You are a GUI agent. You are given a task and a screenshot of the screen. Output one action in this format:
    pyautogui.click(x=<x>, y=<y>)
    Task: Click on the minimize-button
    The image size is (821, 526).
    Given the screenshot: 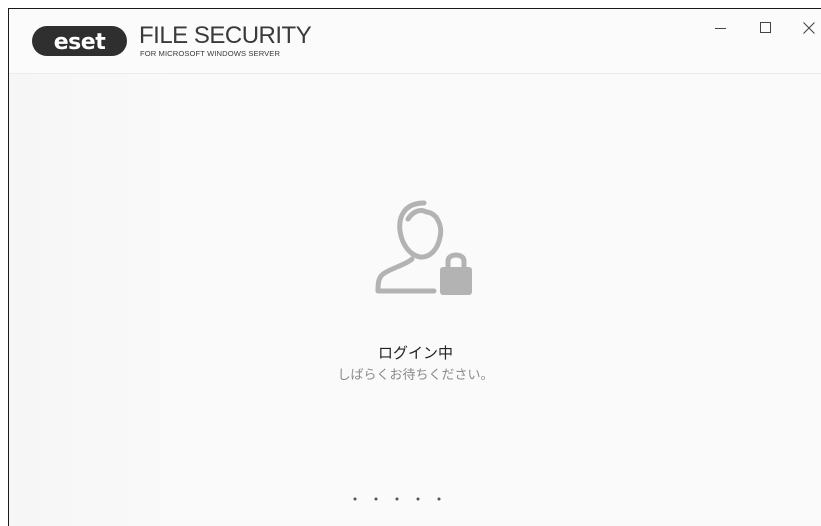 What is the action you would take?
    pyautogui.click(x=721, y=28)
    